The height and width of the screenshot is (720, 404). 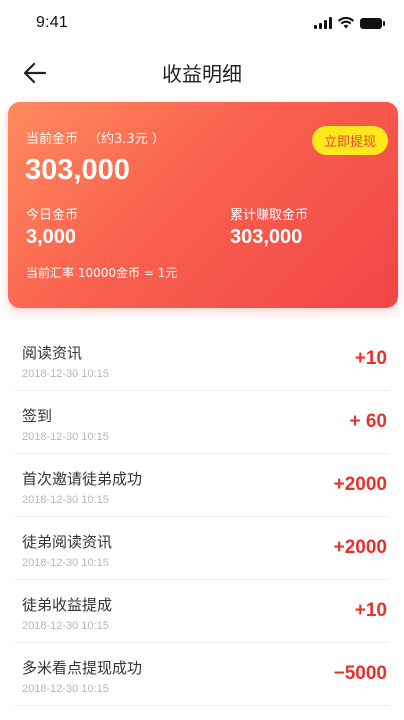 What do you see at coordinates (102, 273) in the screenshot?
I see `exchange-rate: 当前汇率 10000金币 = 1元` at bounding box center [102, 273].